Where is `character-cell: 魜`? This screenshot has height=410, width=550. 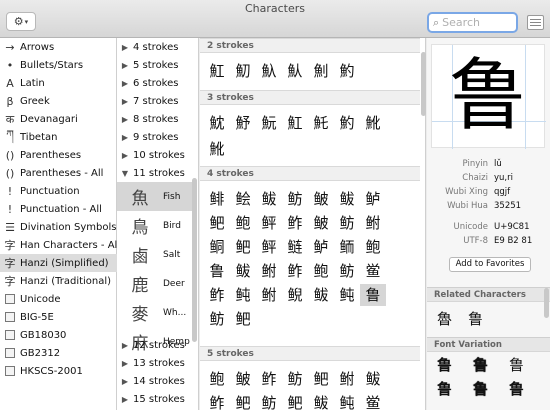 character-cell: 魜 is located at coordinates (295, 71).